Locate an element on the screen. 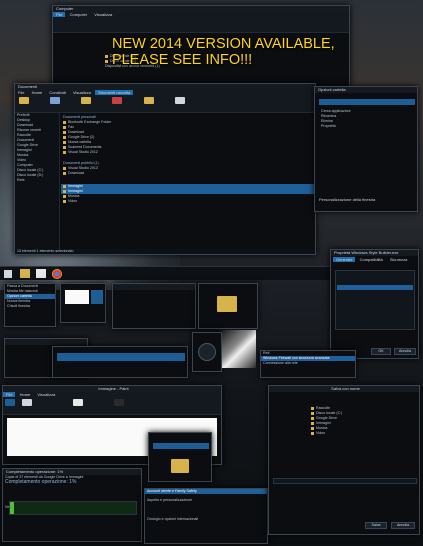  nav-network: Rete is located at coordinates (37, 180).